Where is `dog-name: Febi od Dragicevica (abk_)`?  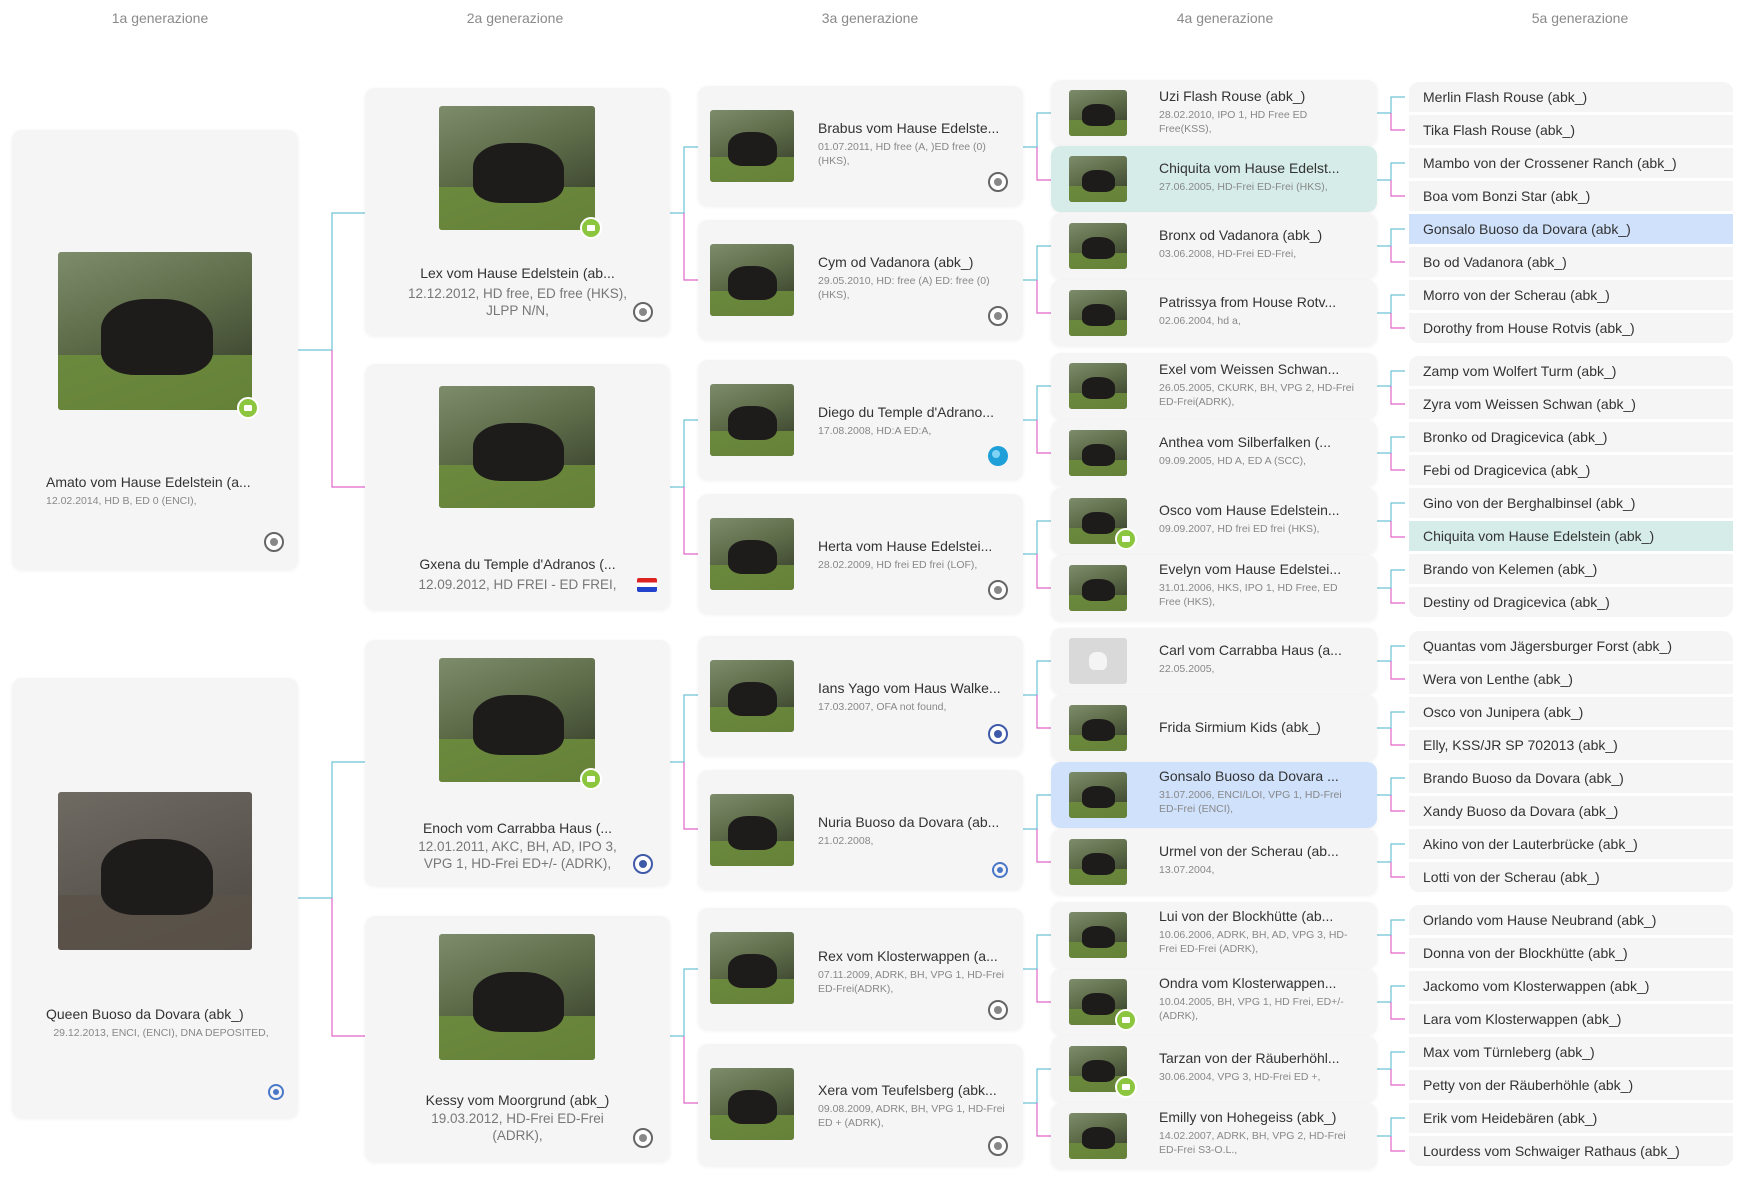
dog-name: Febi od Dragicevica (abk_) is located at coordinates (1506, 470).